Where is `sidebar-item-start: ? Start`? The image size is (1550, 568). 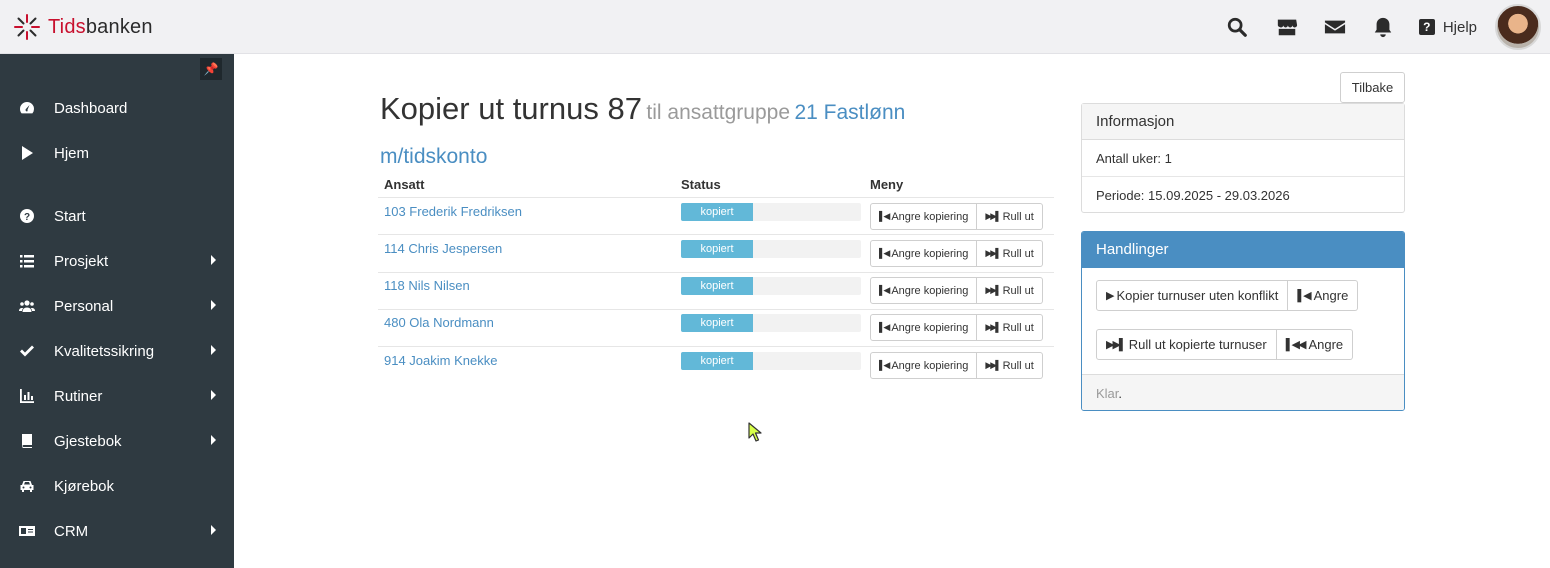 sidebar-item-start: ? Start is located at coordinates (117, 216).